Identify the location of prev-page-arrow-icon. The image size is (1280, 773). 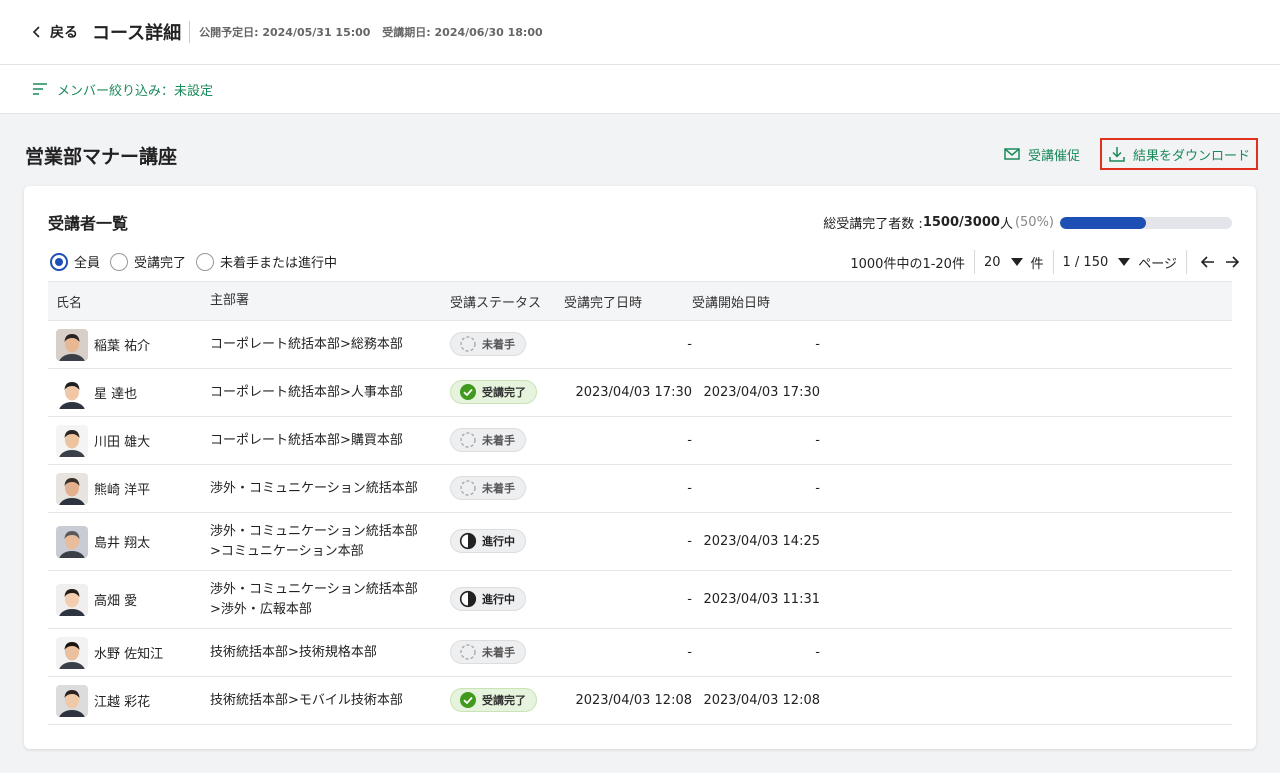
(1208, 262).